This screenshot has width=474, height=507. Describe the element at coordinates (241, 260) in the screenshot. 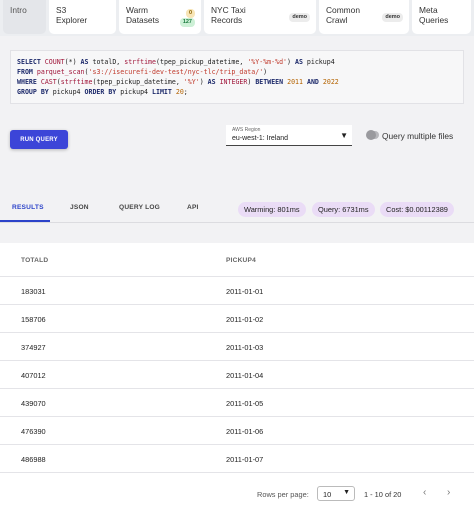

I see `column-header-pickup4: PICKUP4` at that location.